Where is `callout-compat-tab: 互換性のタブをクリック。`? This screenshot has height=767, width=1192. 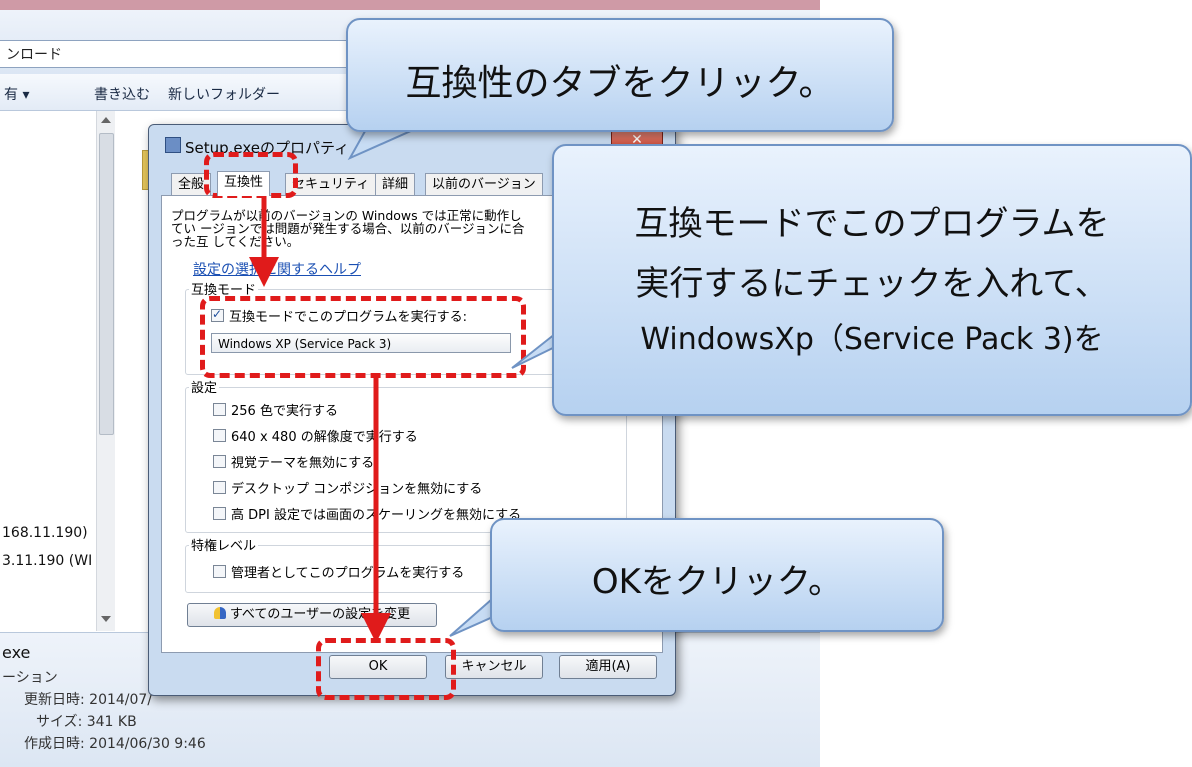 callout-compat-tab: 互換性のタブをクリック。 is located at coordinates (620, 75).